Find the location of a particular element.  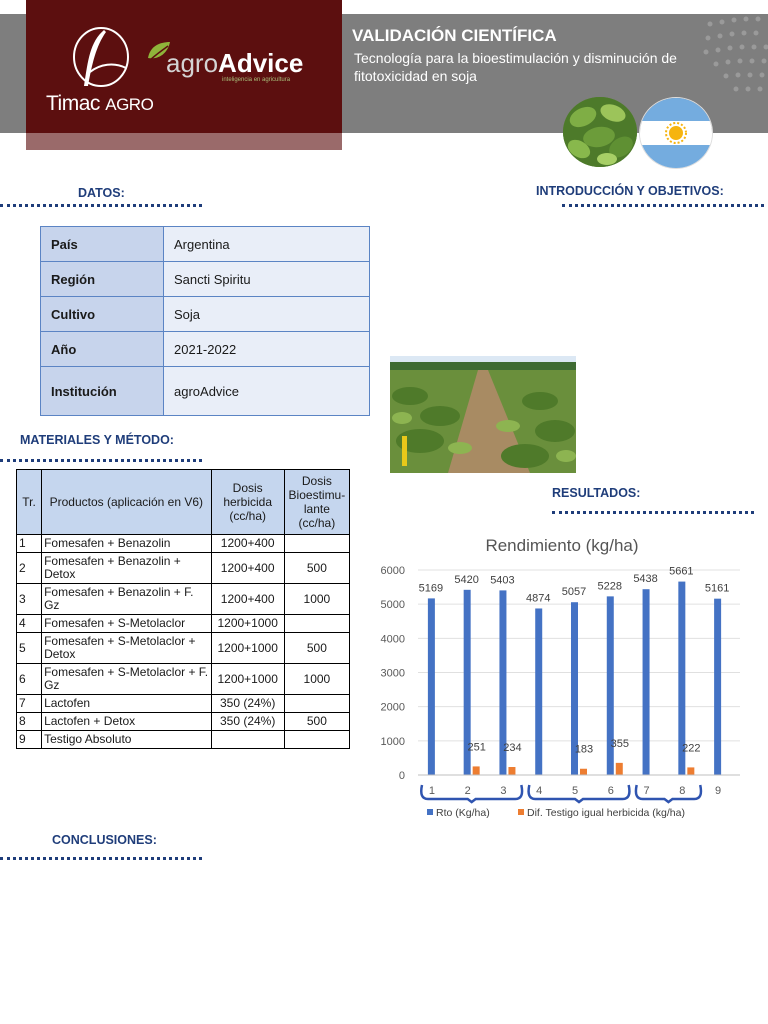

soybean-leaves-photo is located at coordinates (600, 132).